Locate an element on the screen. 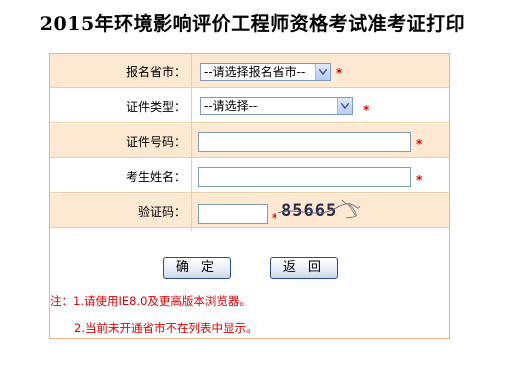 This screenshot has width=505, height=367. name-label: 考生姓名： is located at coordinates (155, 177).